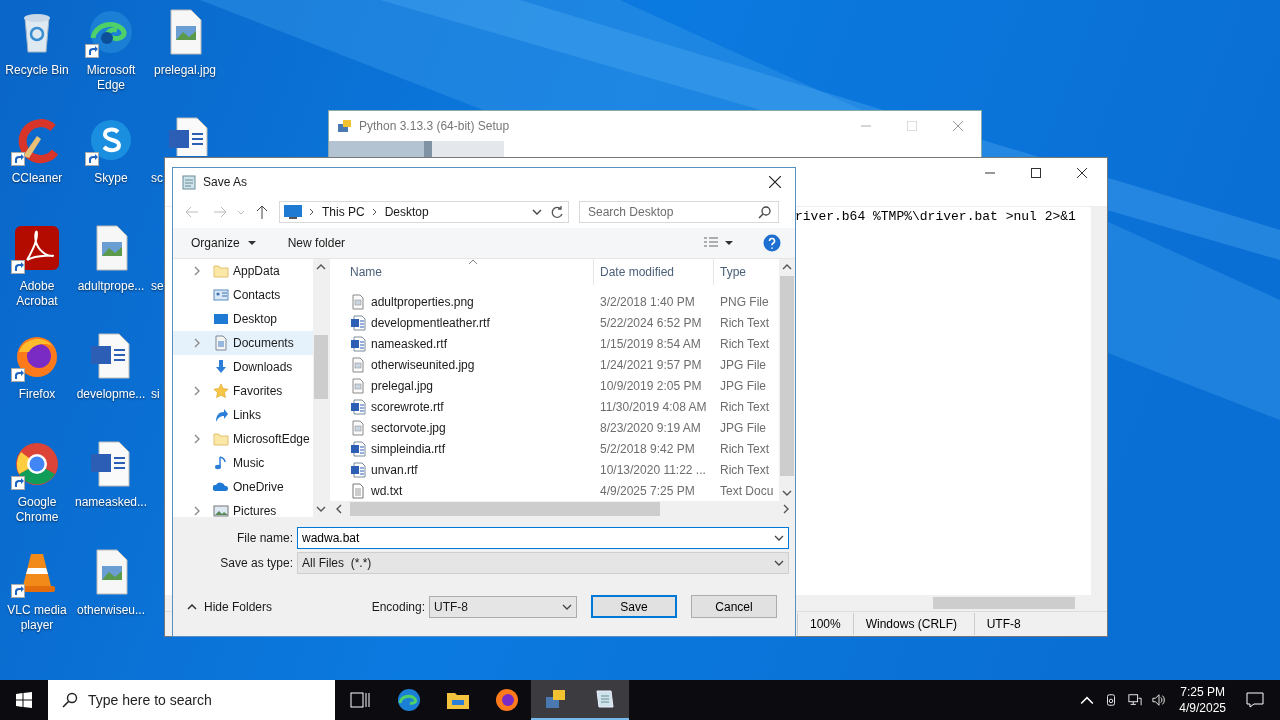 The width and height of the screenshot is (1280, 720). Describe the element at coordinates (1202, 692) in the screenshot. I see `clock-time: 7:25 PM` at that location.